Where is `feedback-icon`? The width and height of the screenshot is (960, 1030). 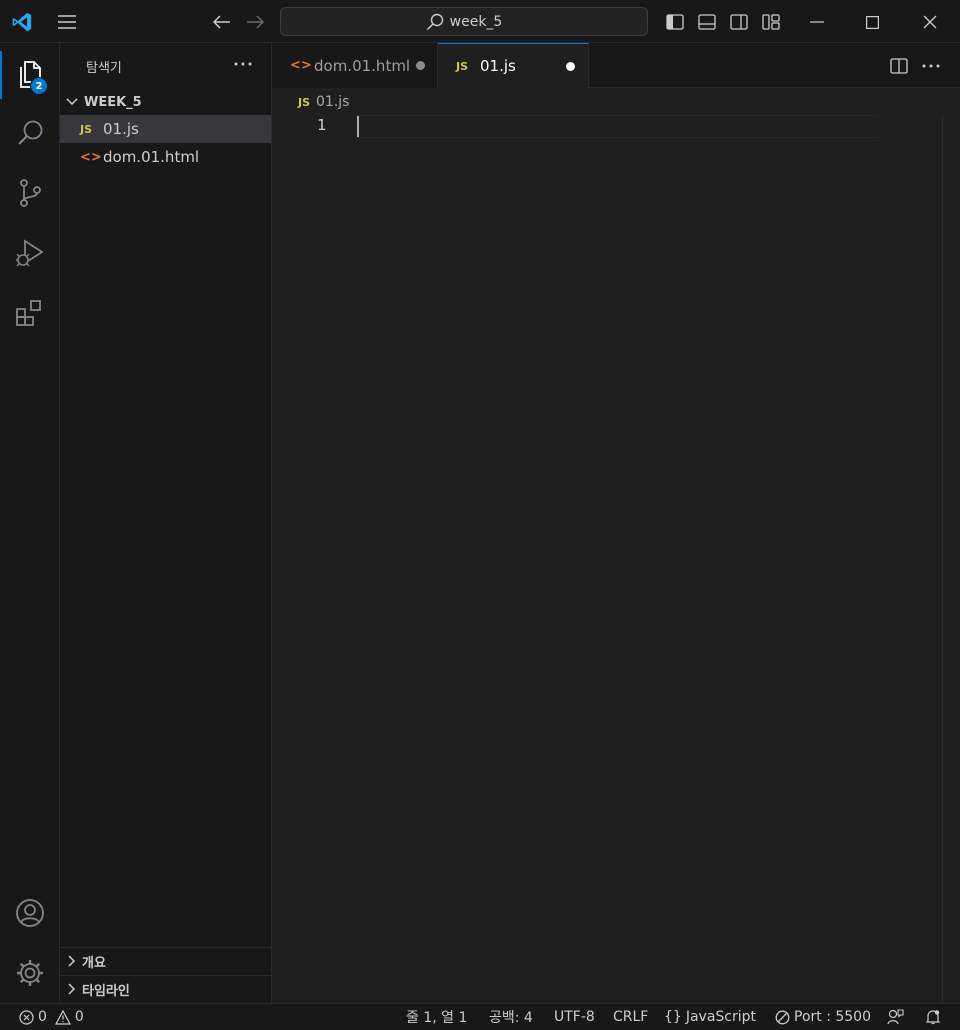
feedback-icon is located at coordinates (895, 1017).